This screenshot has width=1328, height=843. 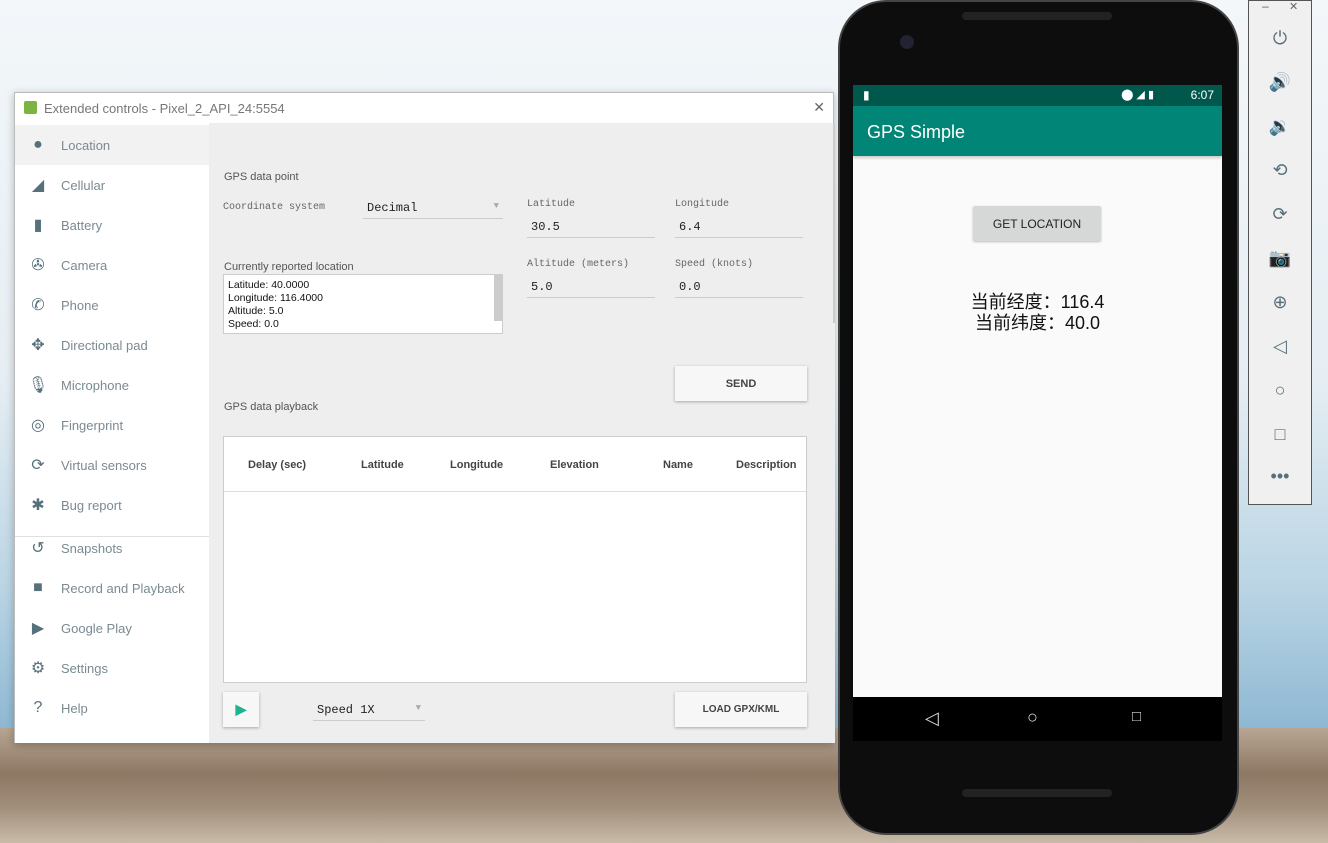 What do you see at coordinates (82, 225) in the screenshot?
I see `sidebar-item-label: Battery` at bounding box center [82, 225].